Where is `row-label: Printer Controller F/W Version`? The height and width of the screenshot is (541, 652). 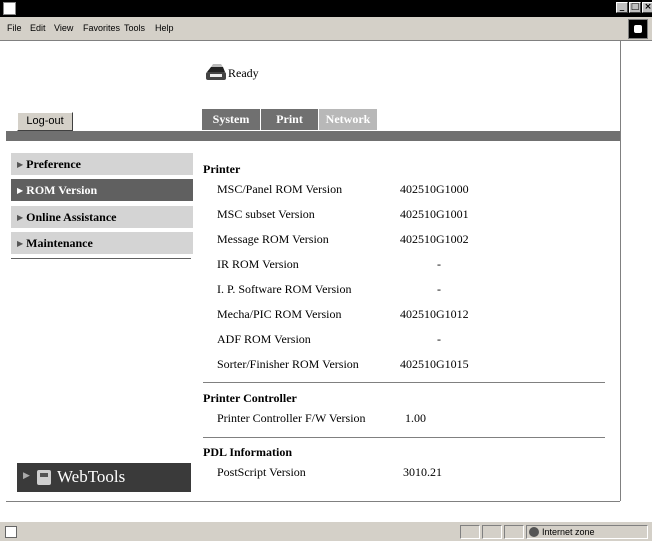
row-label: Printer Controller F/W Version is located at coordinates (291, 418).